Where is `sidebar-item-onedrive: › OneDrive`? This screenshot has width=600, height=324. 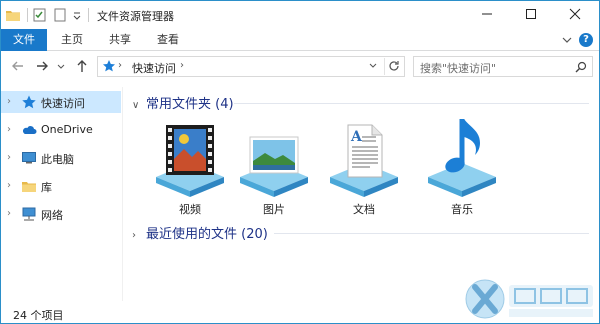
sidebar-item-onedrive: › OneDrive is located at coordinates (61, 130).